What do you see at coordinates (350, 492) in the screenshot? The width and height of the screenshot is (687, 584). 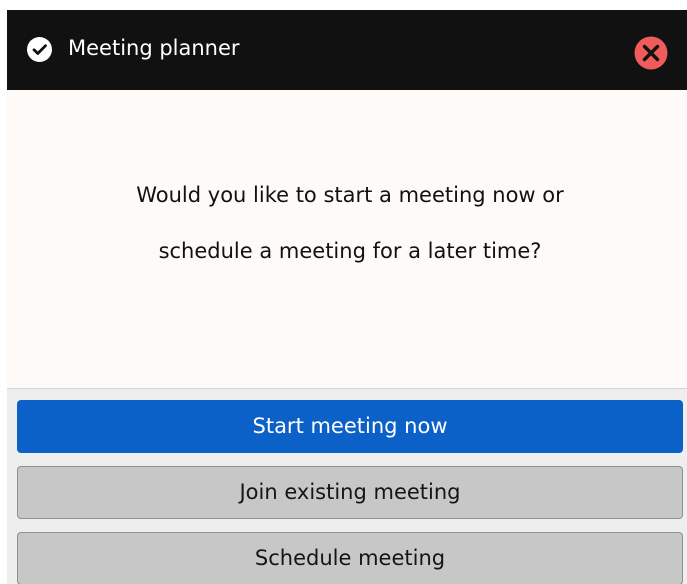 I see `join-existing-meeting-button: Join existing meeting` at bounding box center [350, 492].